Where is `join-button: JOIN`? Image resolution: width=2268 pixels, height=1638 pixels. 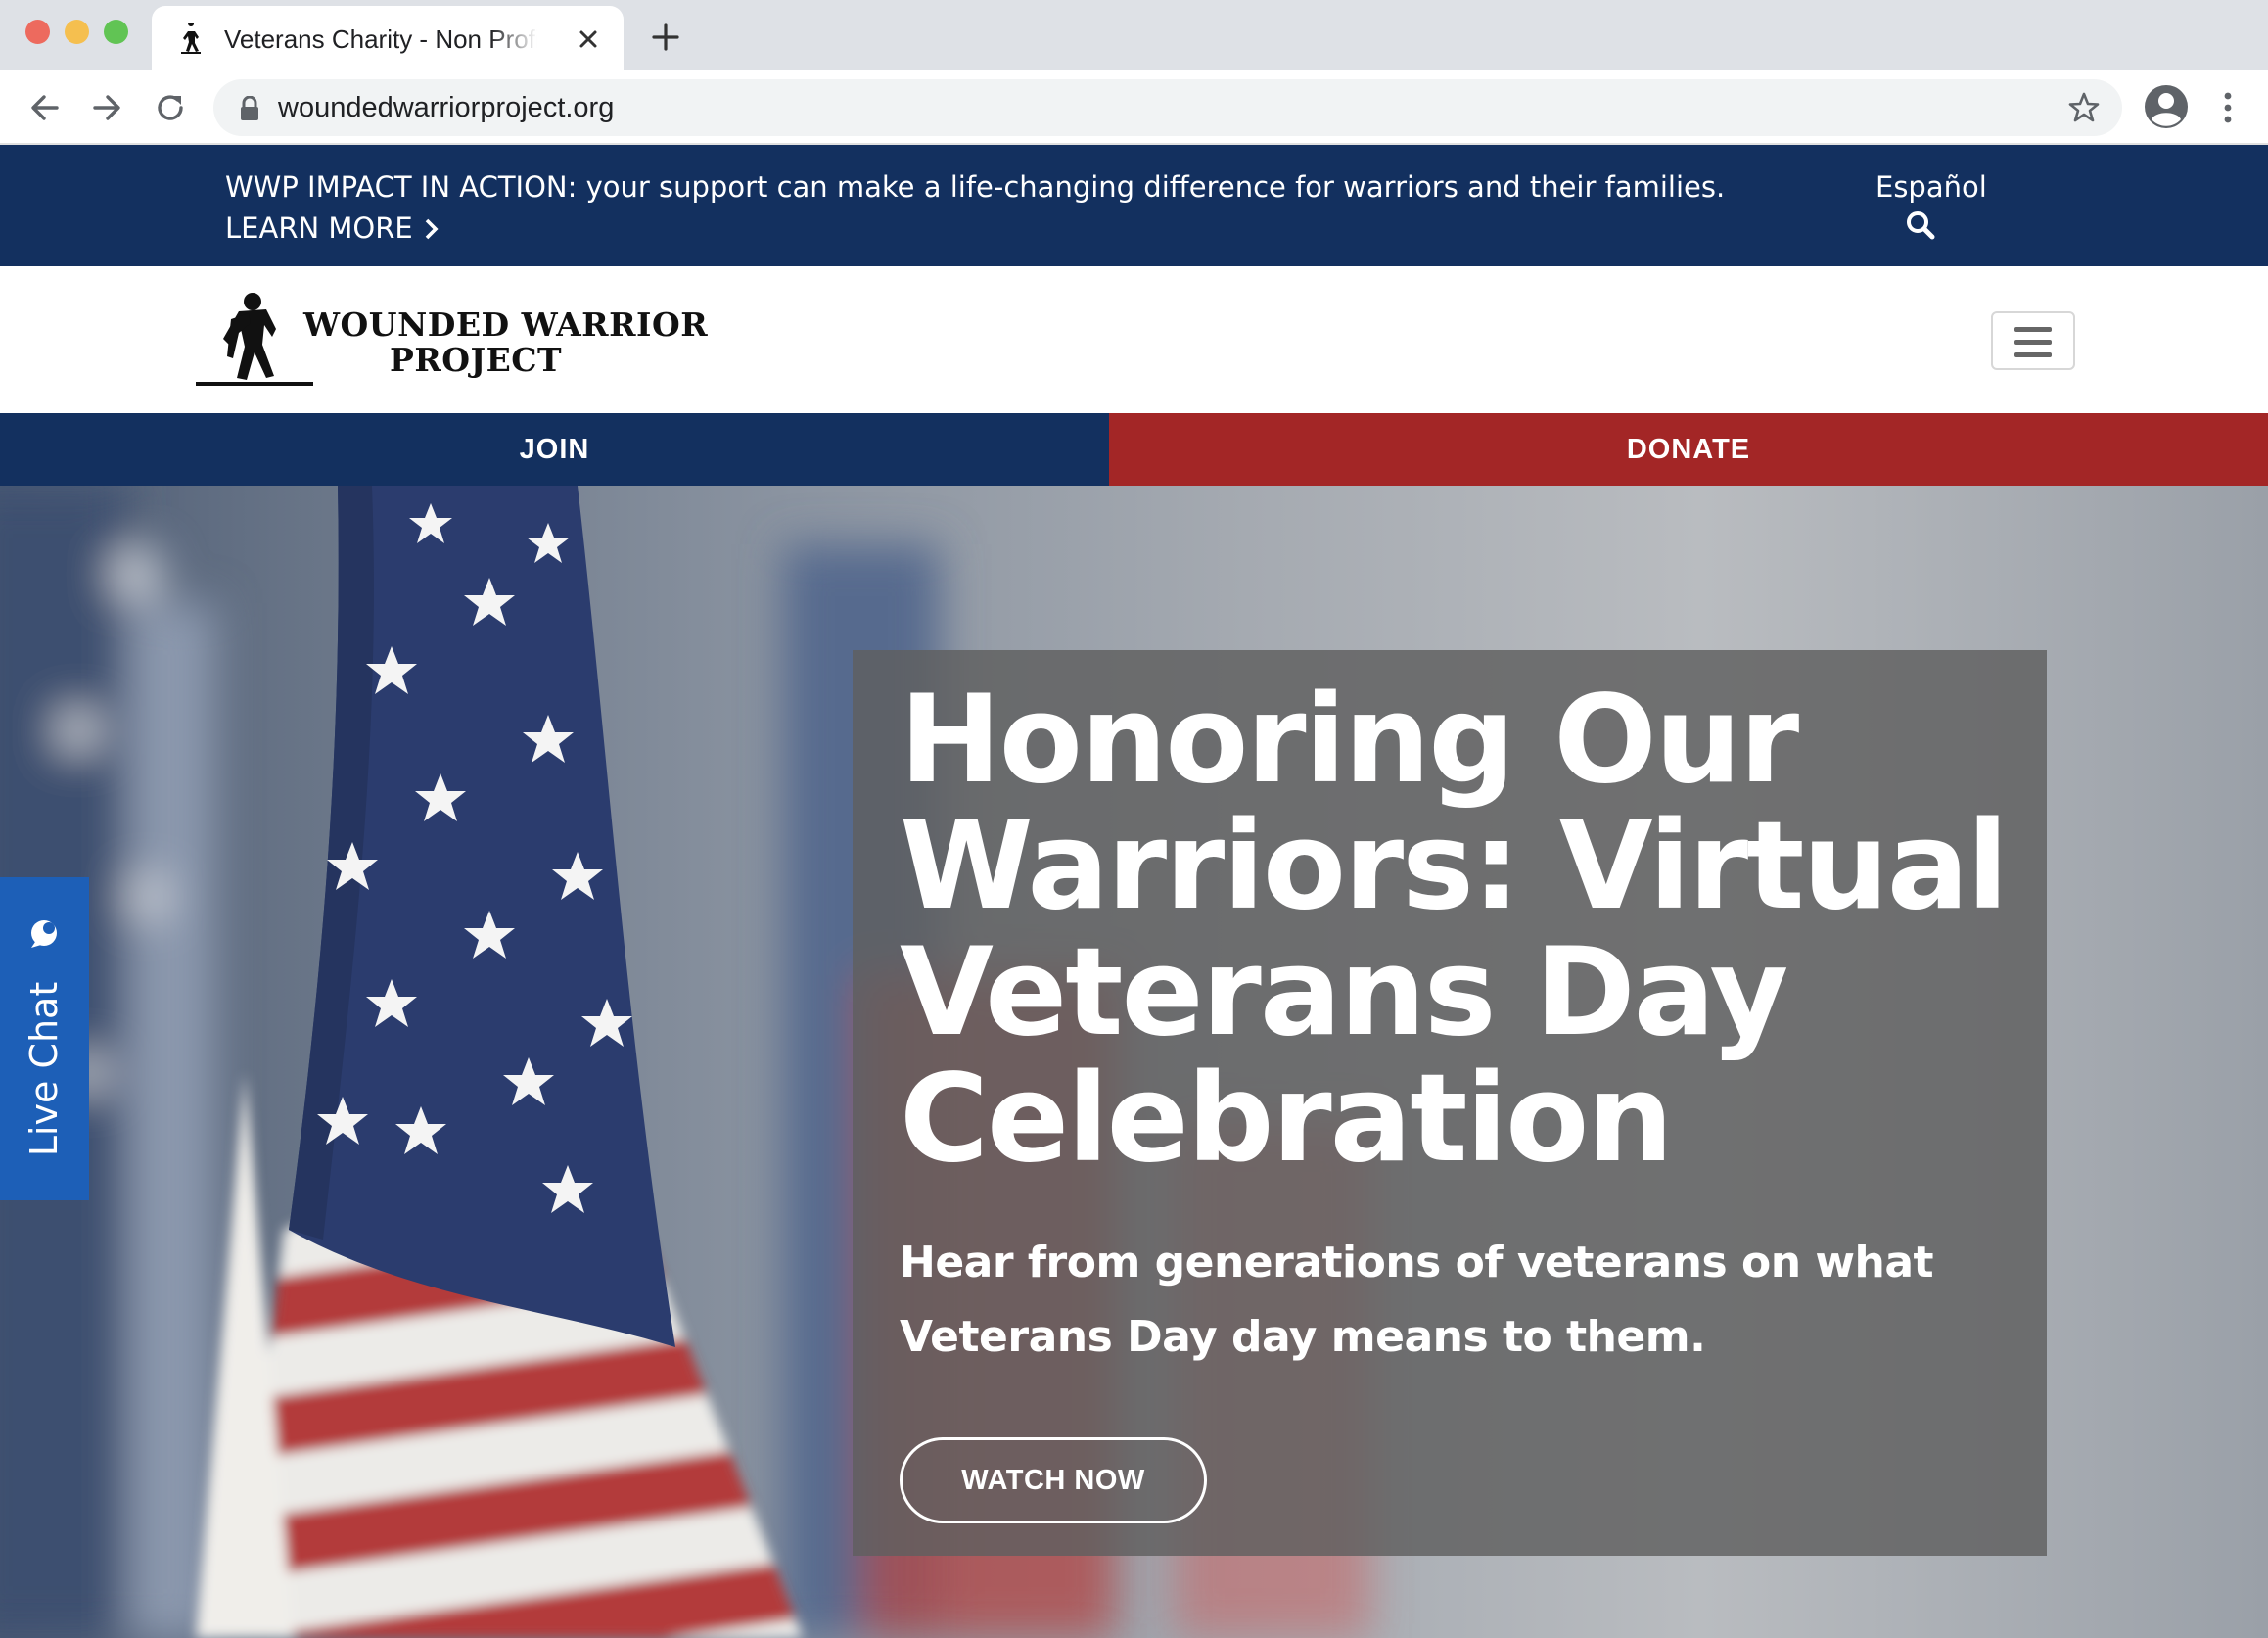 join-button: JOIN is located at coordinates (554, 449).